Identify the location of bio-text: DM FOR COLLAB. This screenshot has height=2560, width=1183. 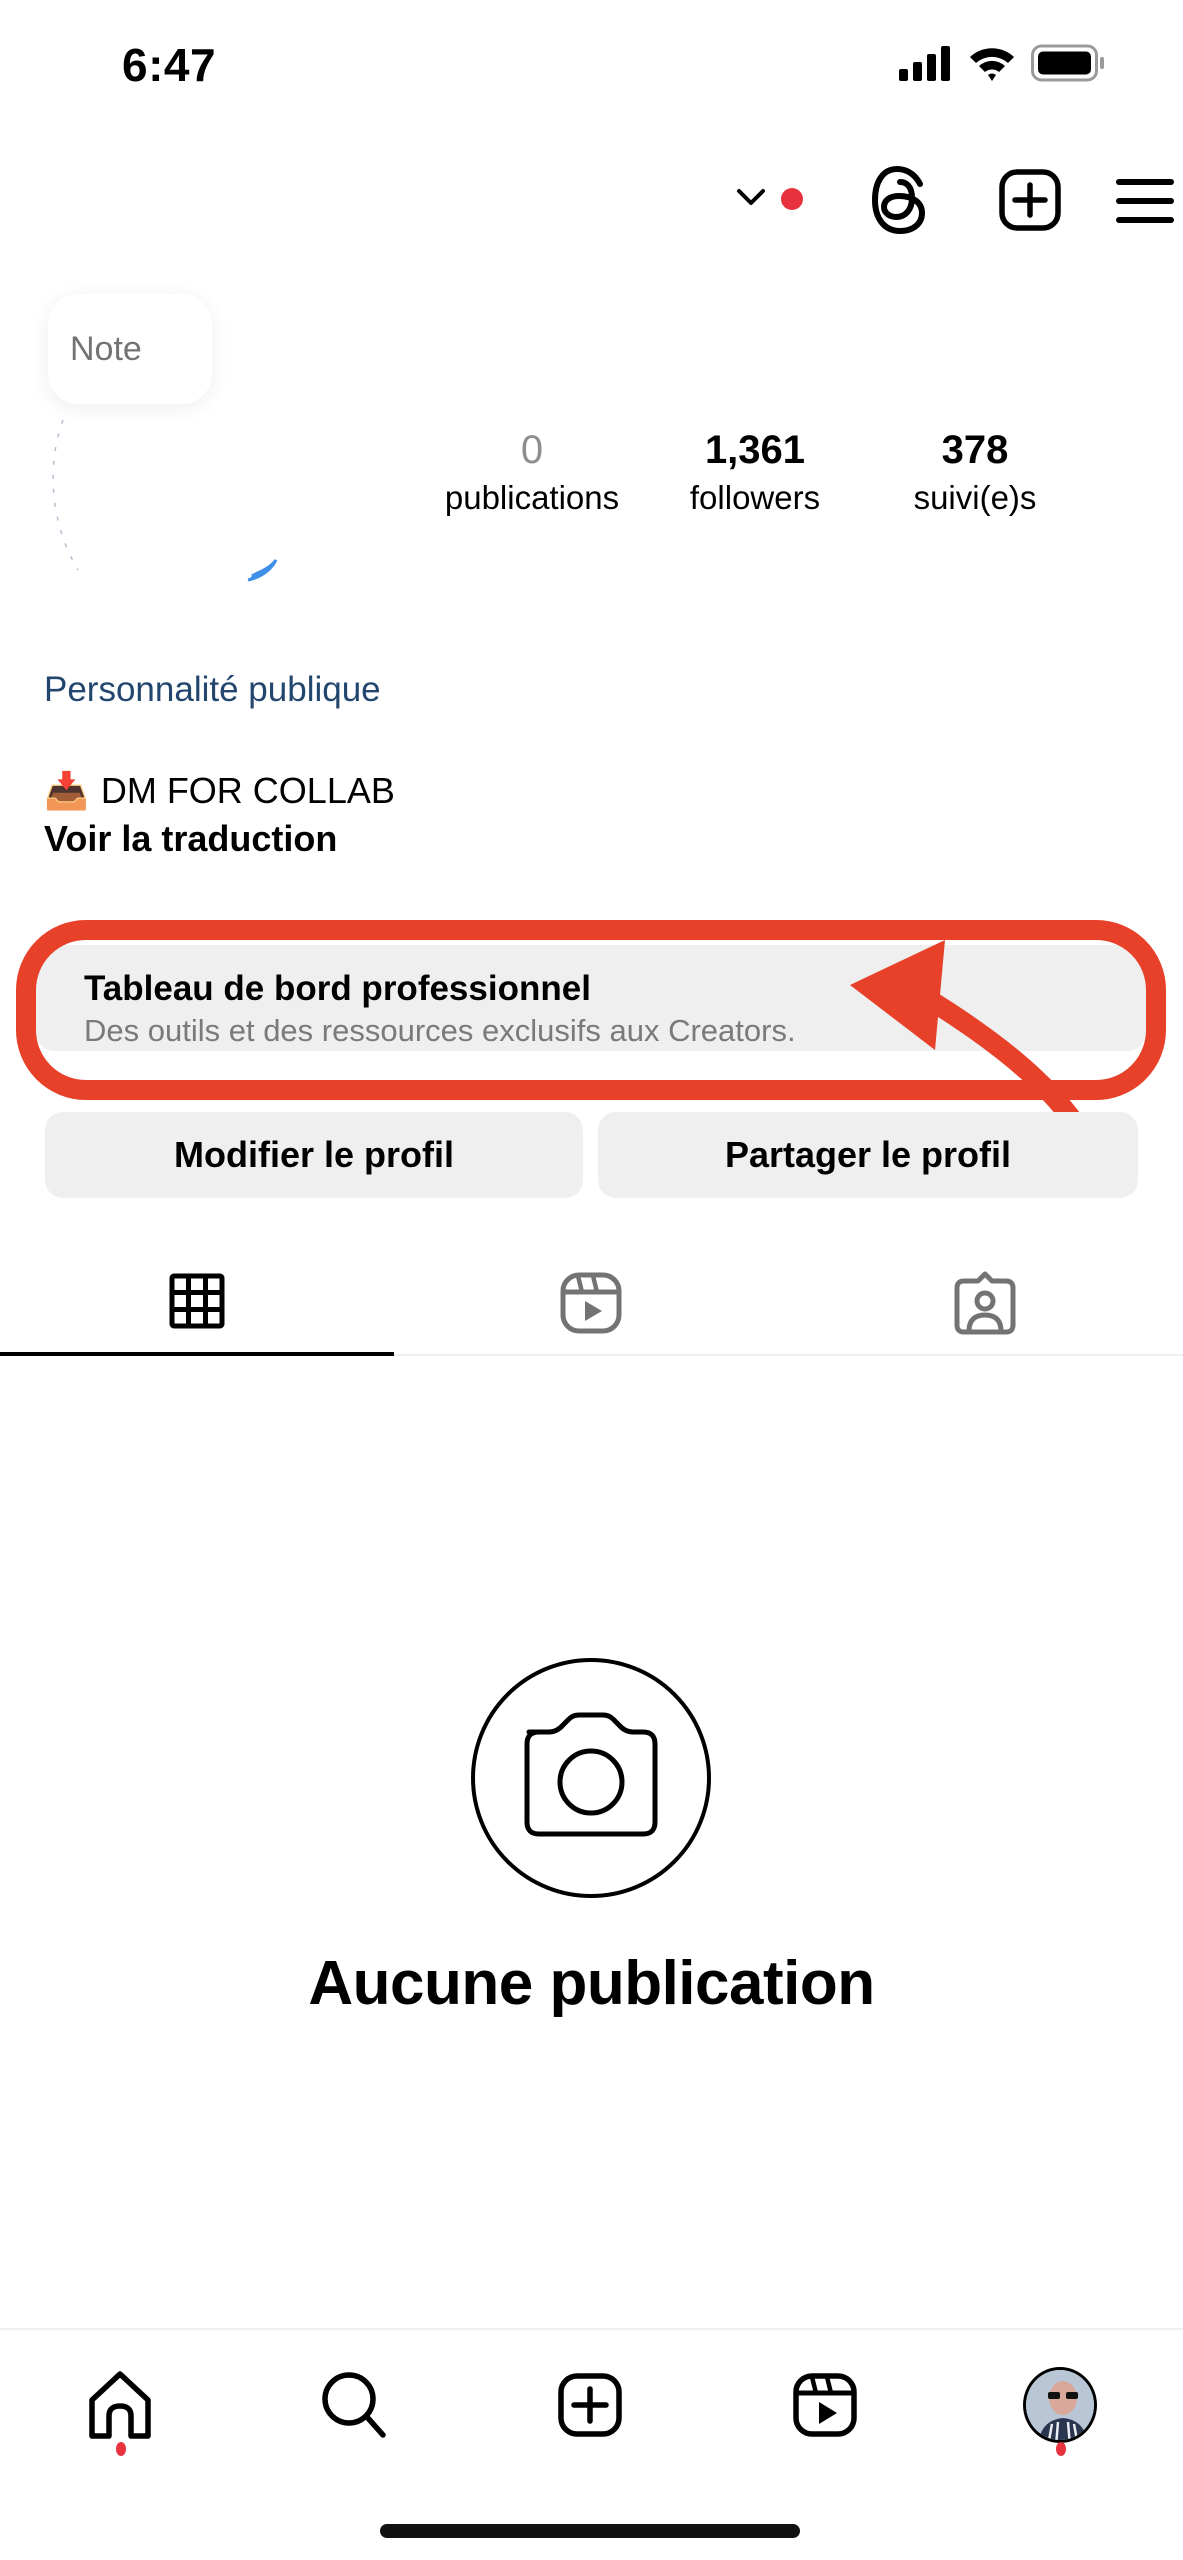
(247, 790).